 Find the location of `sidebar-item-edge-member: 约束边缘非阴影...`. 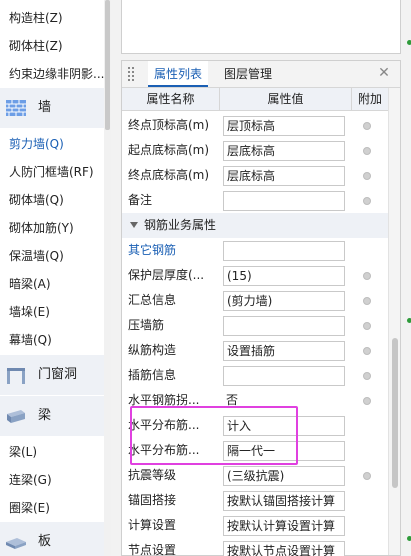

sidebar-item-edge-member: 约束边缘非阴影... is located at coordinates (55, 74).